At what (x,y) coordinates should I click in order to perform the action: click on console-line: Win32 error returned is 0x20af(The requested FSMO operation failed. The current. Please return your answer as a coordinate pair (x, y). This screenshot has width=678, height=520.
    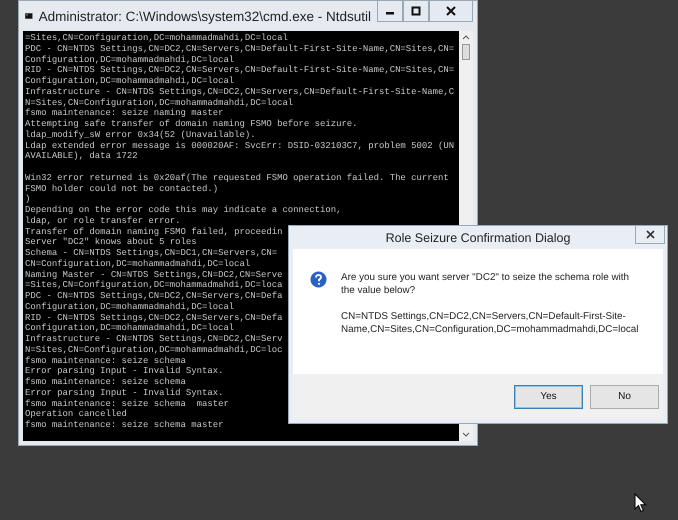
    Looking at the image, I should click on (237, 178).